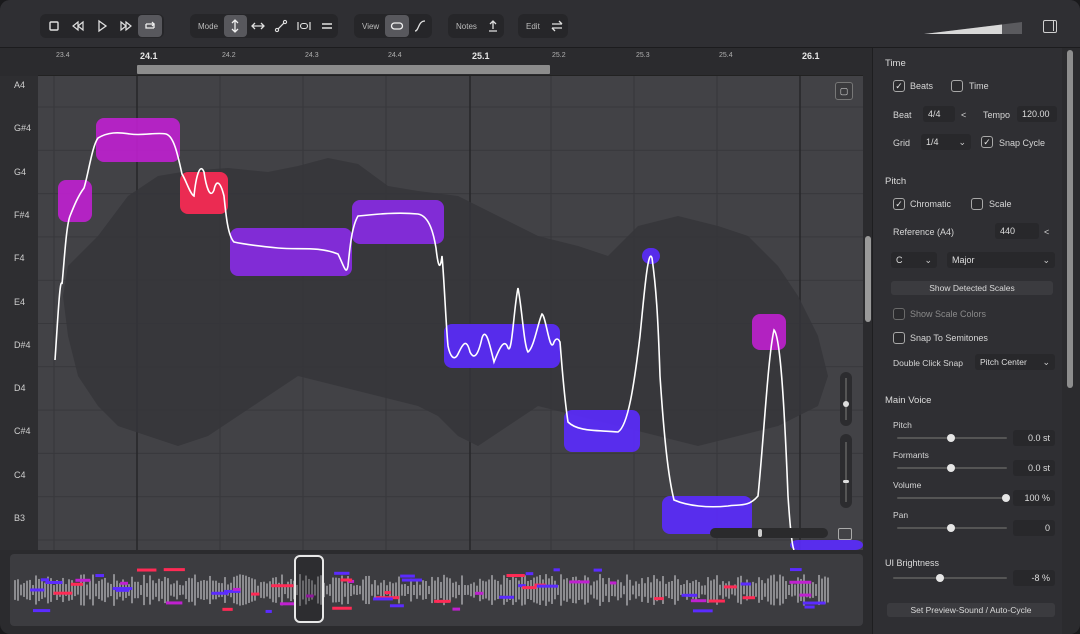 This screenshot has height=634, width=1080. Describe the element at coordinates (1037, 114) in the screenshot. I see `tempo-field: 120.00` at that location.